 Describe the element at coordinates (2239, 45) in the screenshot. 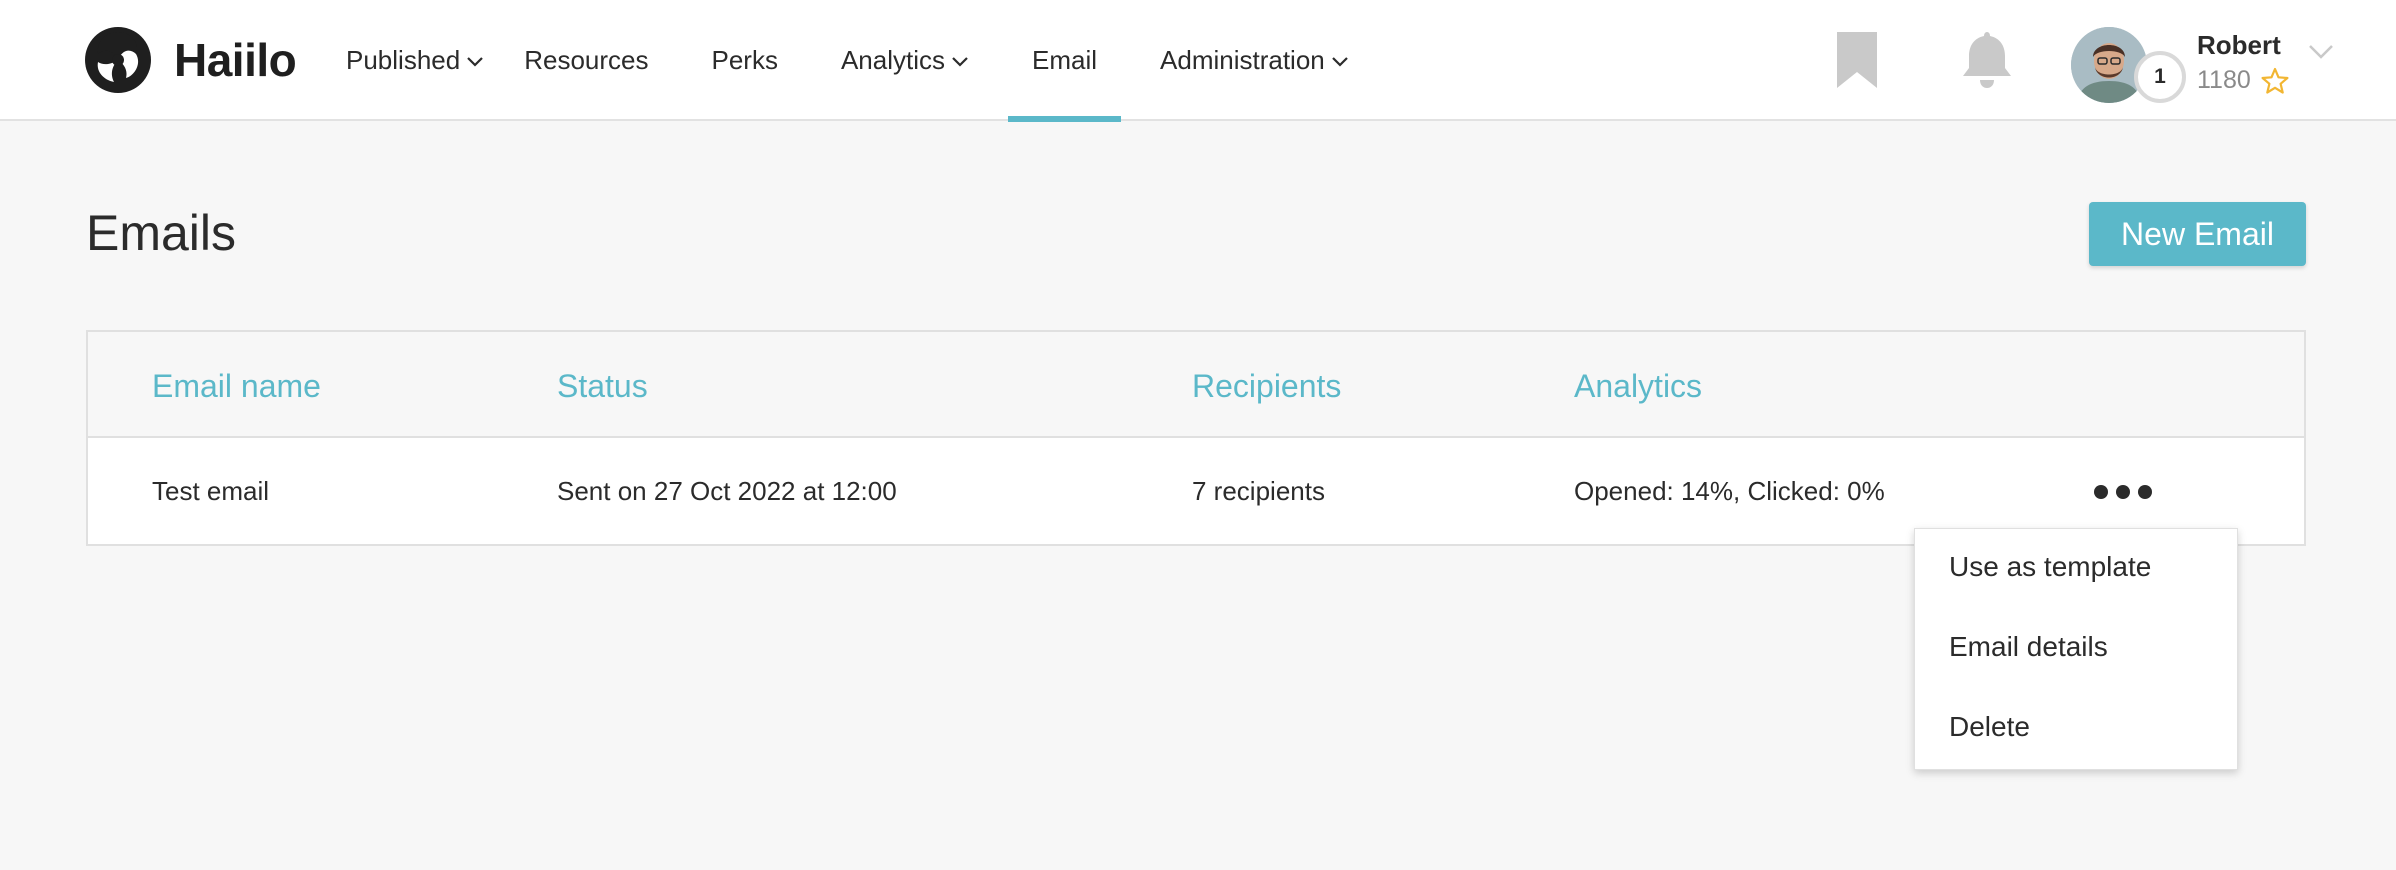

I see `user-name: Robert` at that location.